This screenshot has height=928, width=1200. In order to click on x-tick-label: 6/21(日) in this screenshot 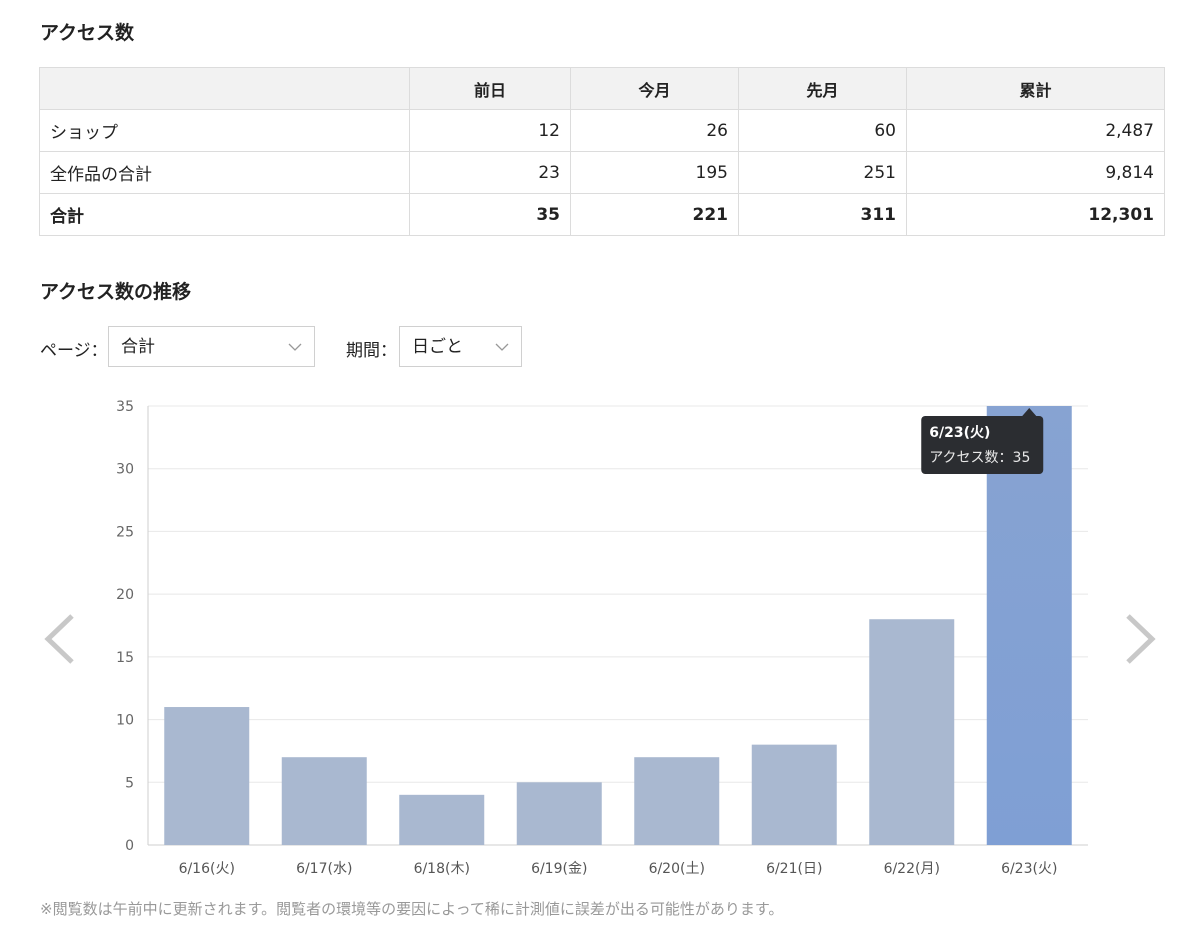, I will do `click(794, 869)`.